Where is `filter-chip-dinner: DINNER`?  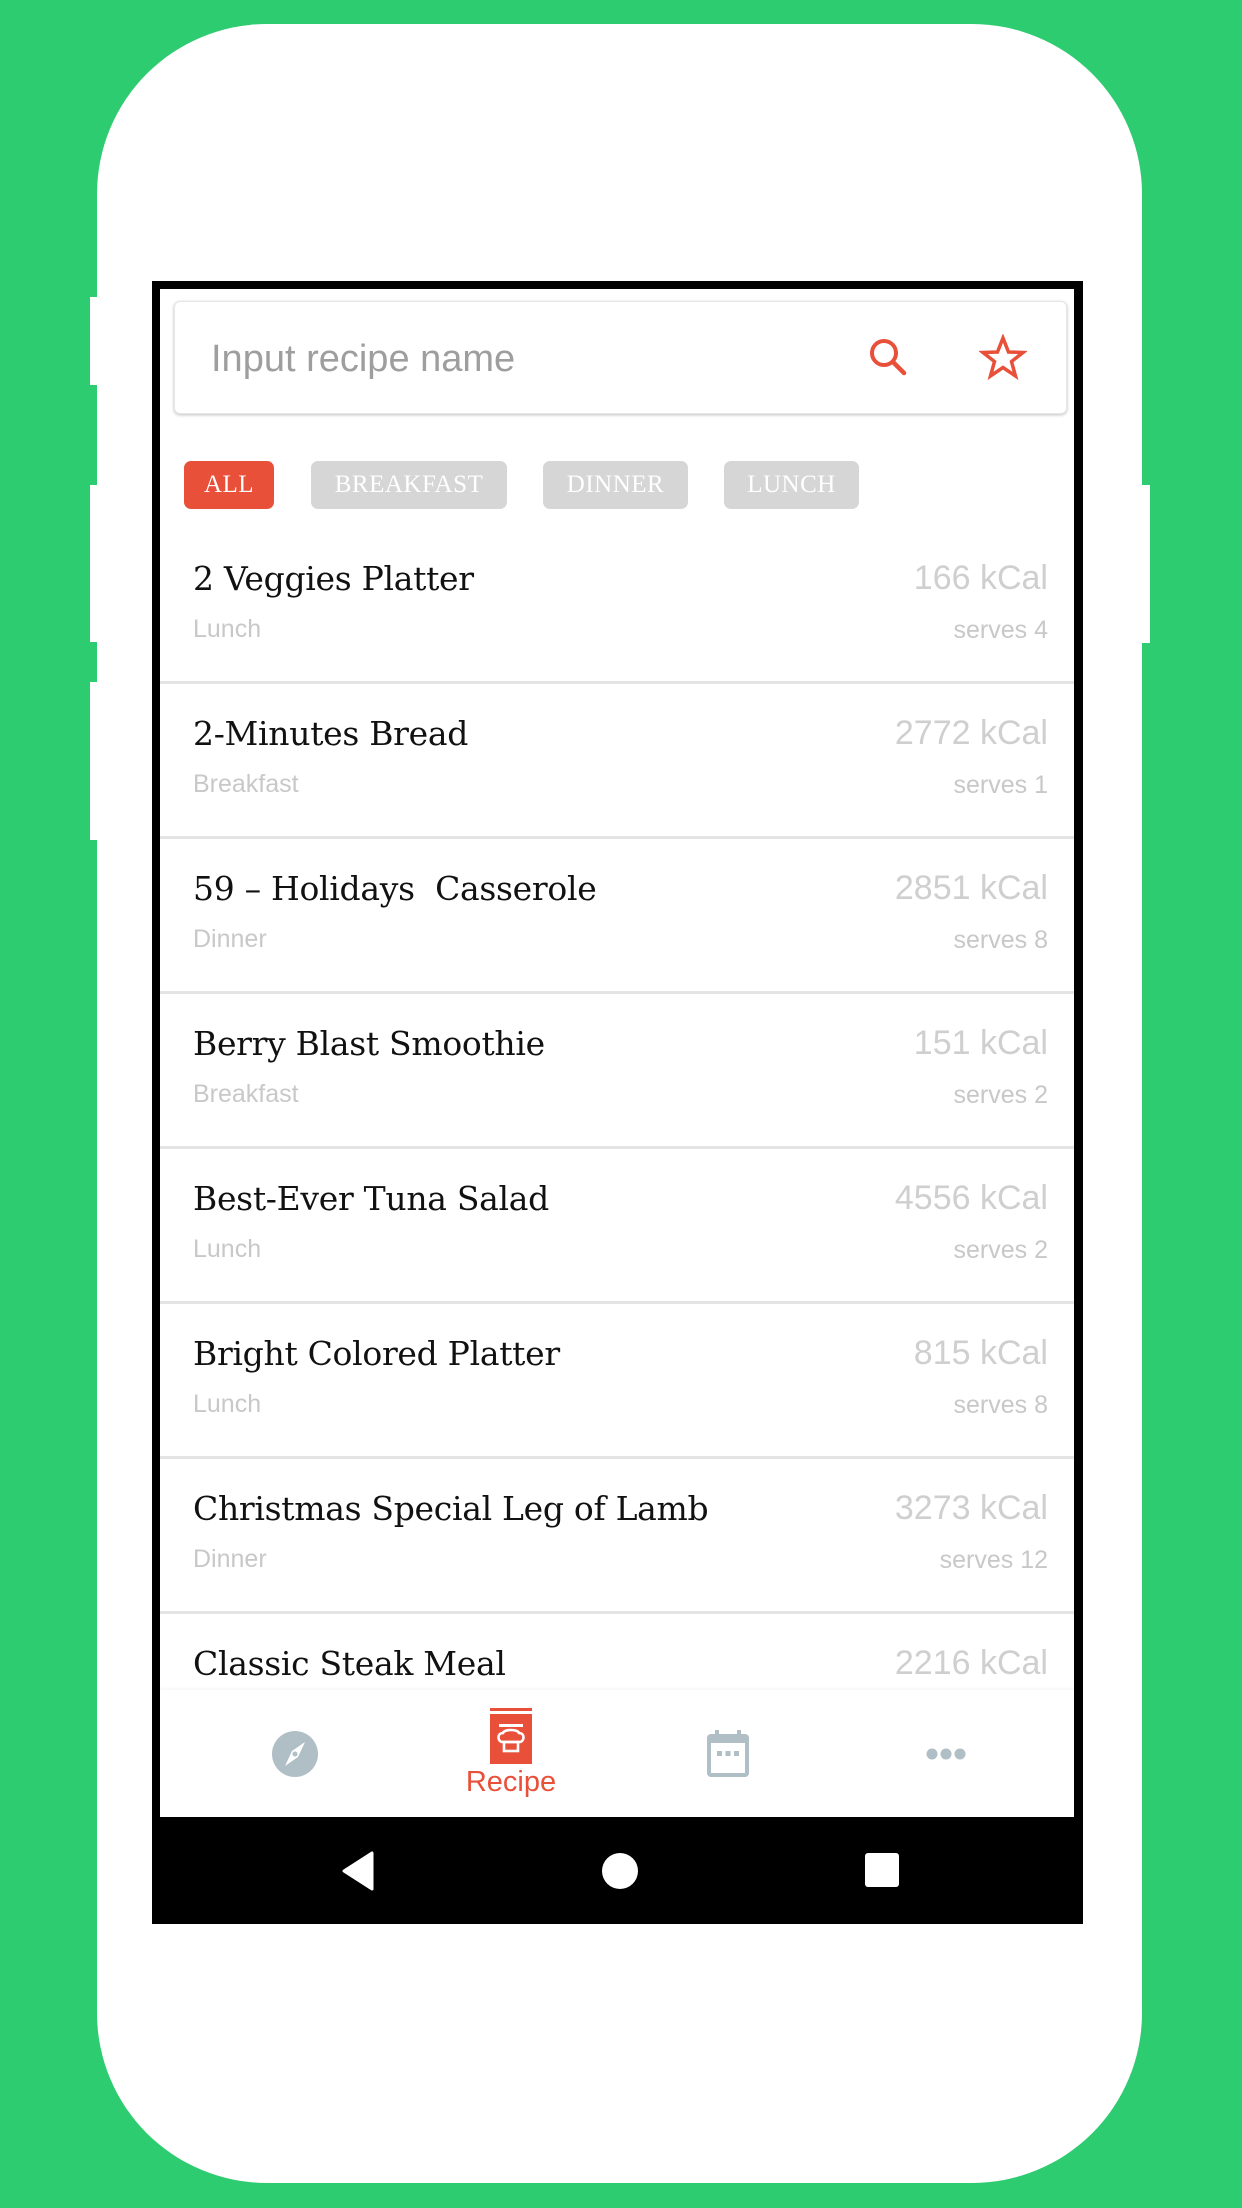
filter-chip-dinner: DINNER is located at coordinates (615, 485).